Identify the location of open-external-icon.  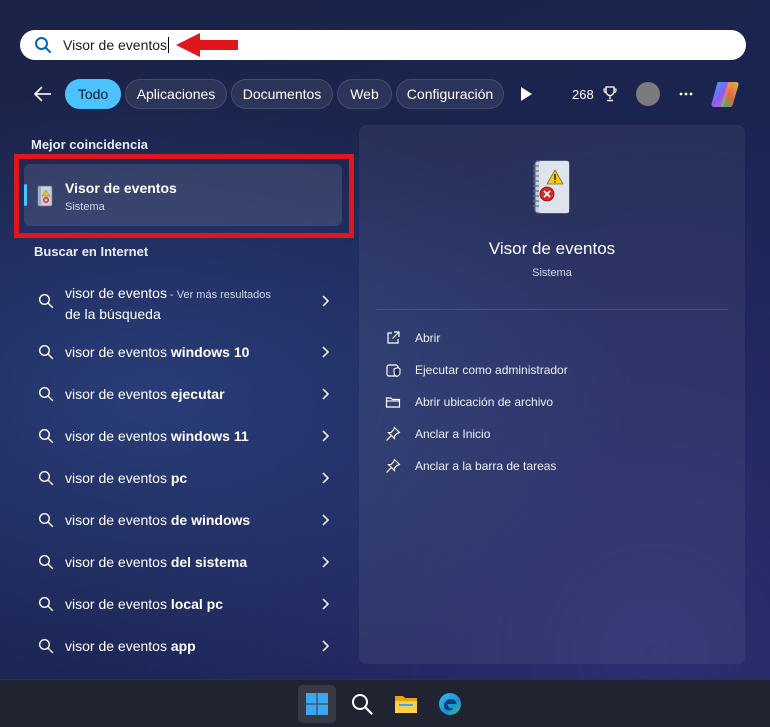
(393, 337).